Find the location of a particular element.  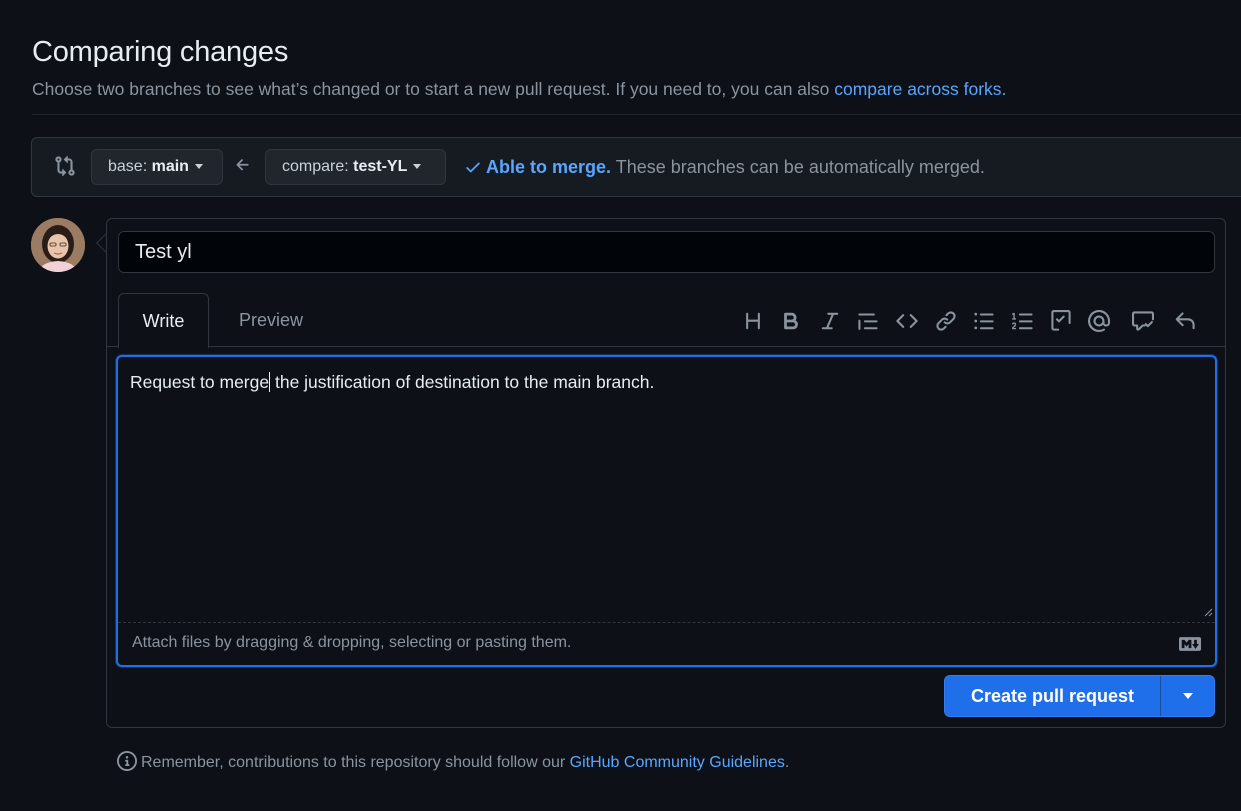

info-icon is located at coordinates (127, 761).